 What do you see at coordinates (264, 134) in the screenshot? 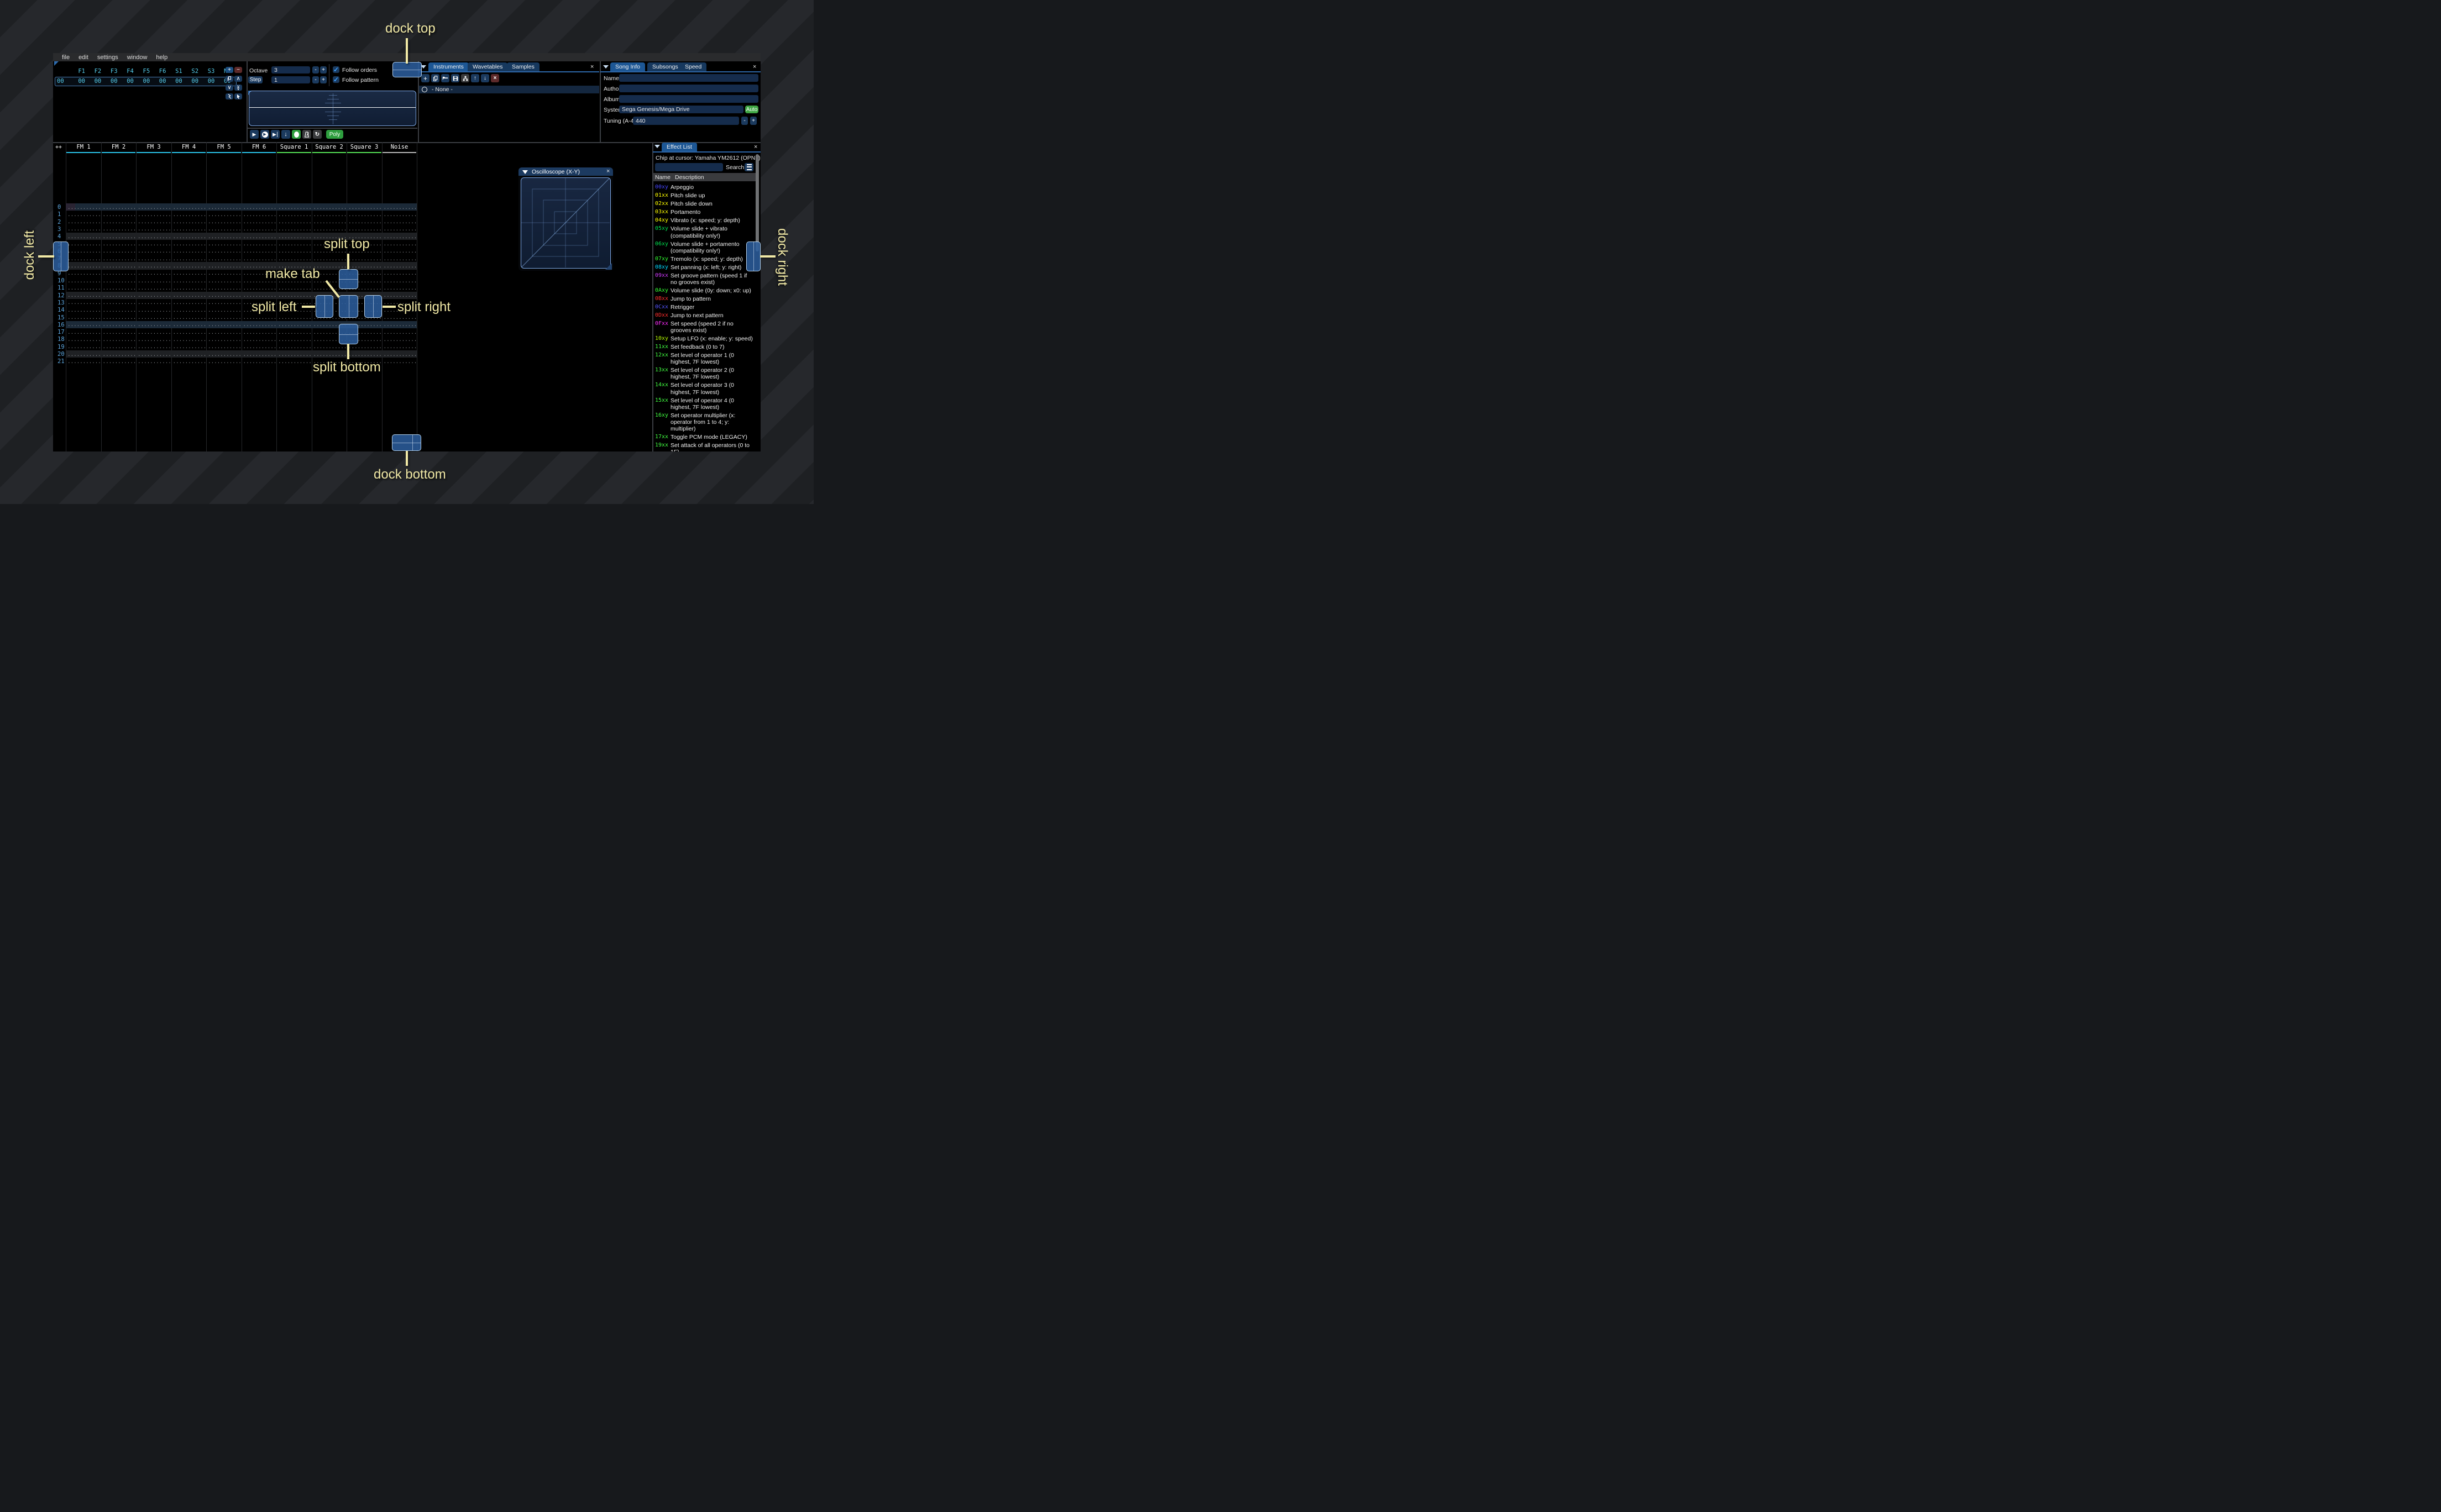
I see `play-pattern-button: ▶` at bounding box center [264, 134].